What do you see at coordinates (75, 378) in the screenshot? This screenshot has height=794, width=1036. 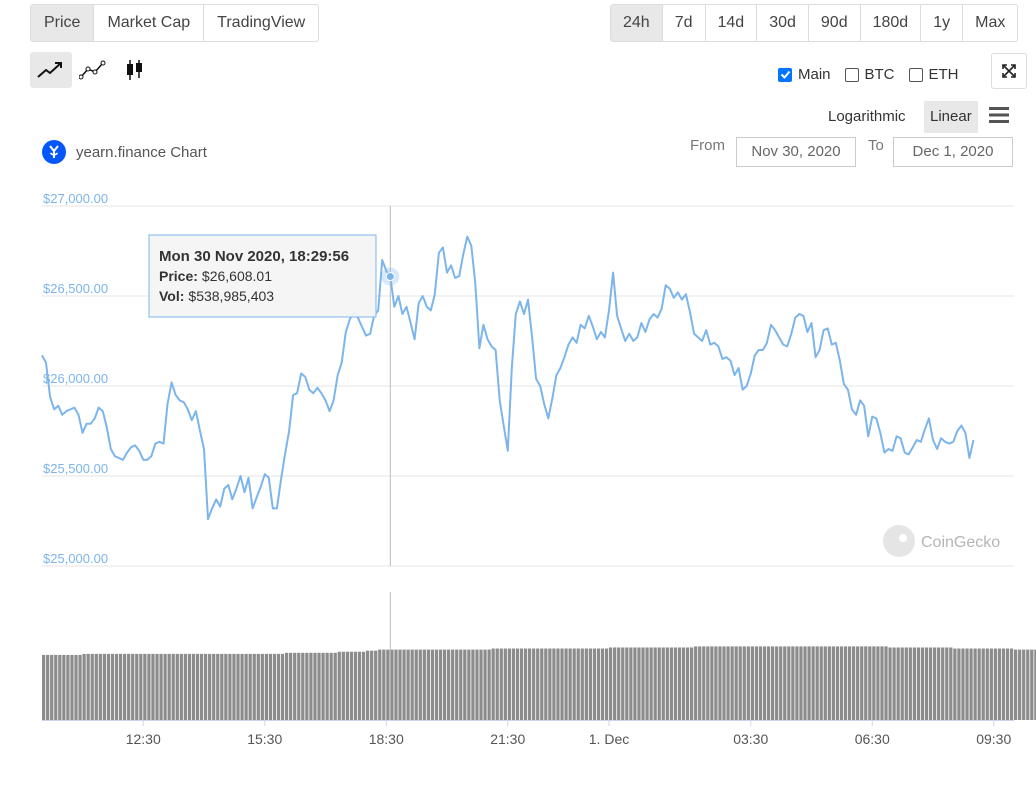 I see `y-tick-label: $26,000.00` at bounding box center [75, 378].